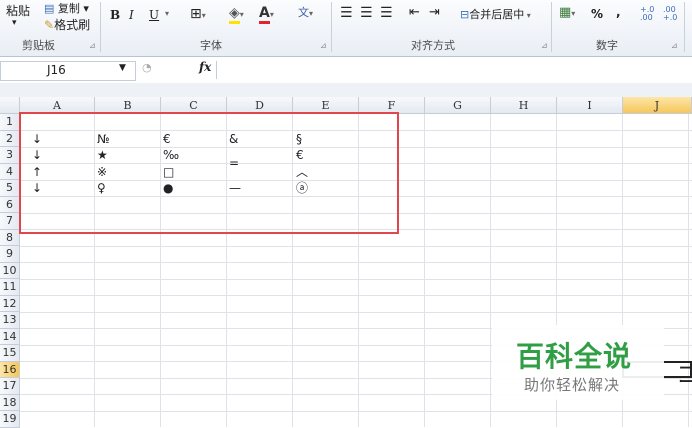 The height and width of the screenshot is (428, 692). Describe the element at coordinates (10, 287) in the screenshot. I see `row-header-11: 11` at that location.